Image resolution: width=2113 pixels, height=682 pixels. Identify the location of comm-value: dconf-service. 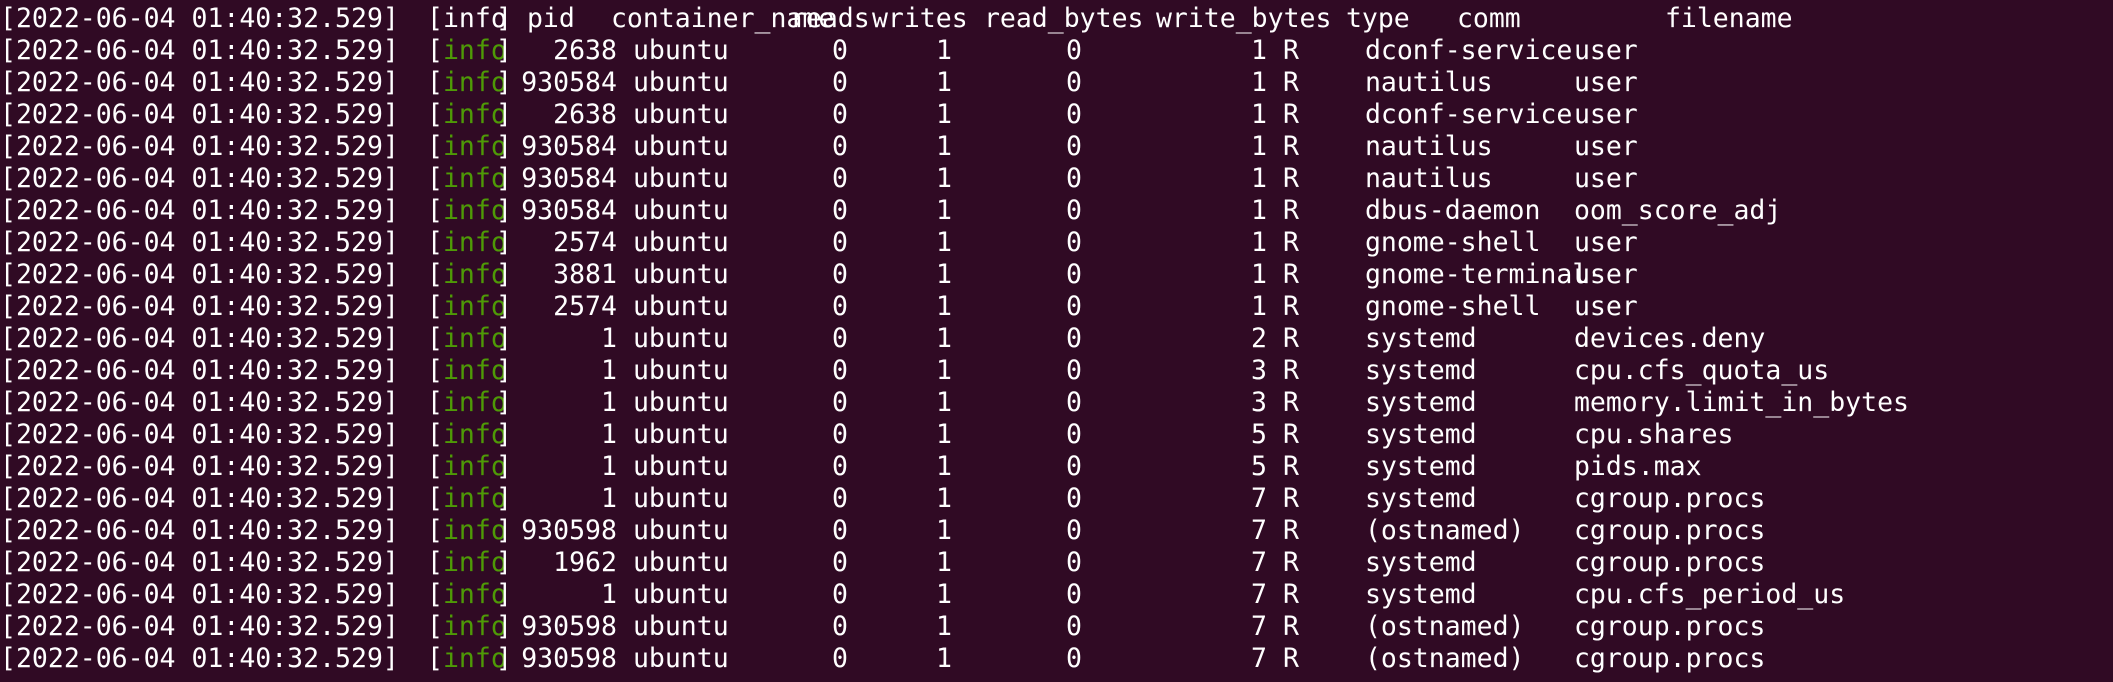
(1468, 50).